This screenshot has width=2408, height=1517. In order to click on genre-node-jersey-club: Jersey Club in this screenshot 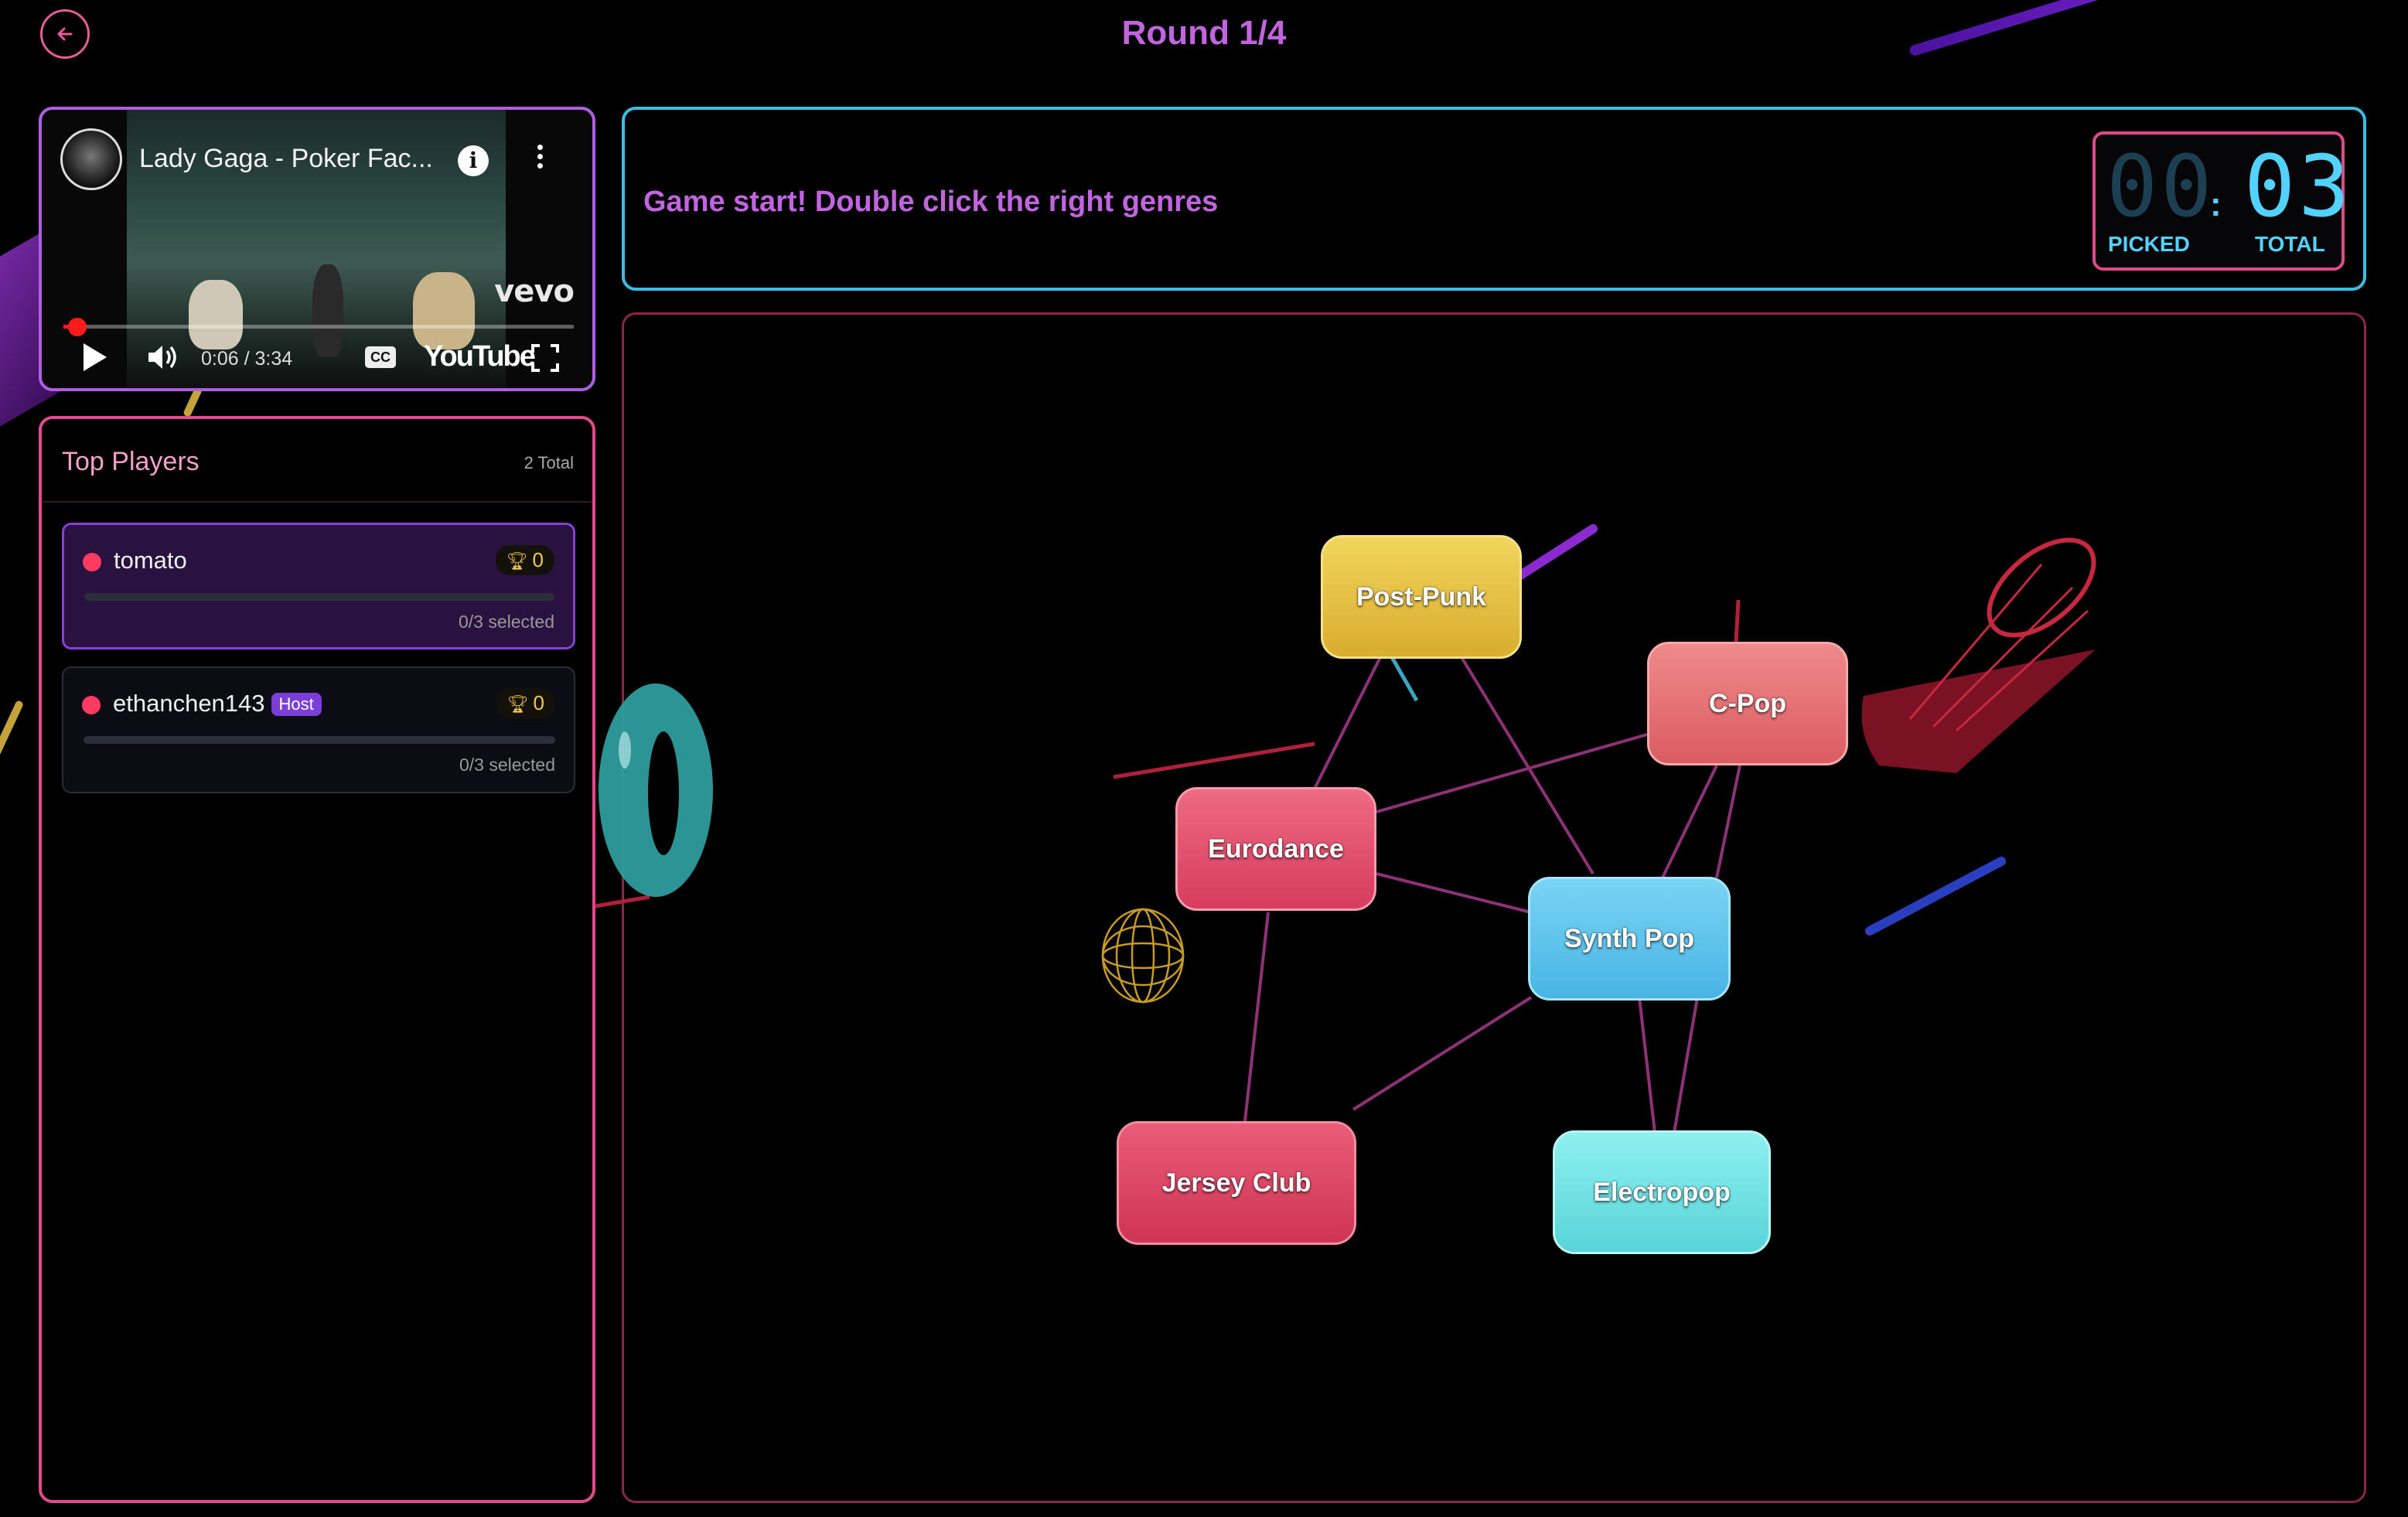, I will do `click(1236, 1183)`.